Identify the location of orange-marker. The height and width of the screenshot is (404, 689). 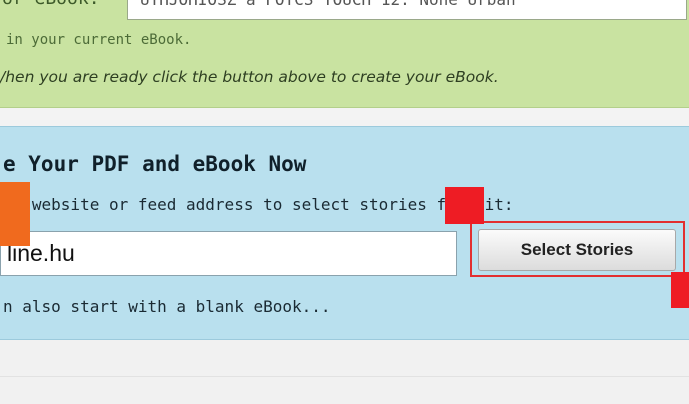
(15, 214).